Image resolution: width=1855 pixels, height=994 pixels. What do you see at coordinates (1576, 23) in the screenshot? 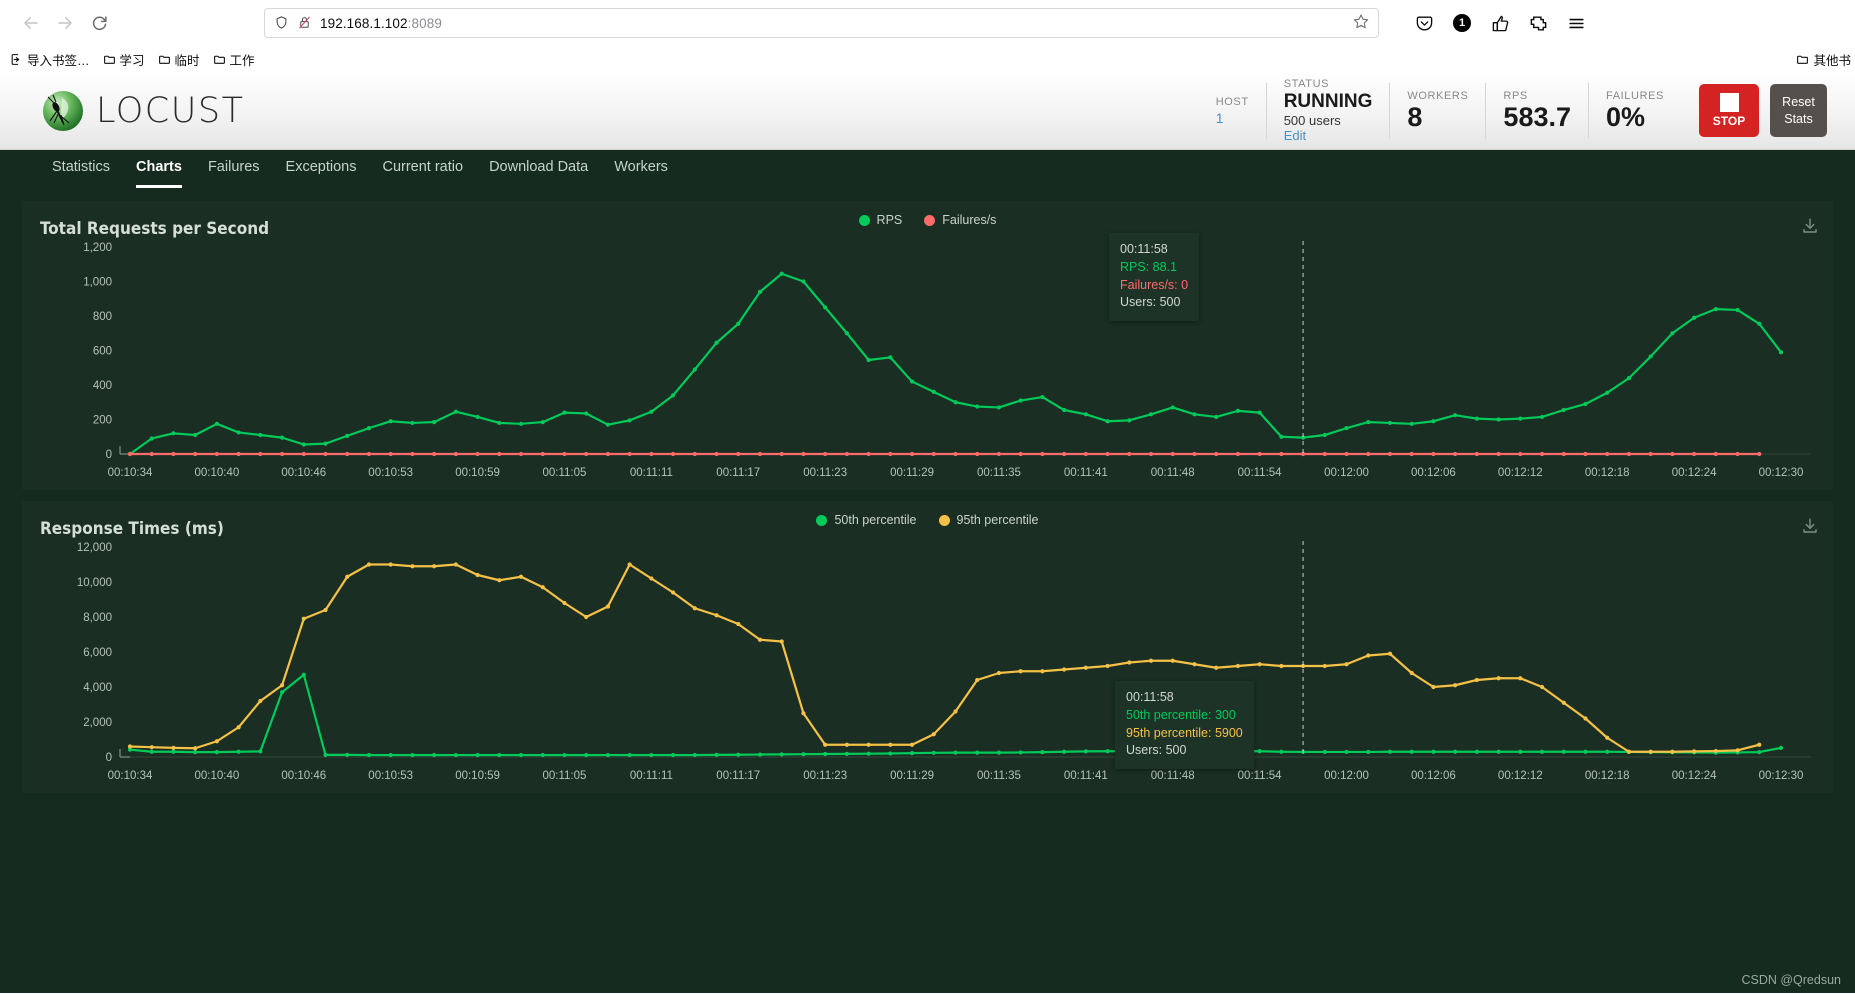
I see `menu-icon` at bounding box center [1576, 23].